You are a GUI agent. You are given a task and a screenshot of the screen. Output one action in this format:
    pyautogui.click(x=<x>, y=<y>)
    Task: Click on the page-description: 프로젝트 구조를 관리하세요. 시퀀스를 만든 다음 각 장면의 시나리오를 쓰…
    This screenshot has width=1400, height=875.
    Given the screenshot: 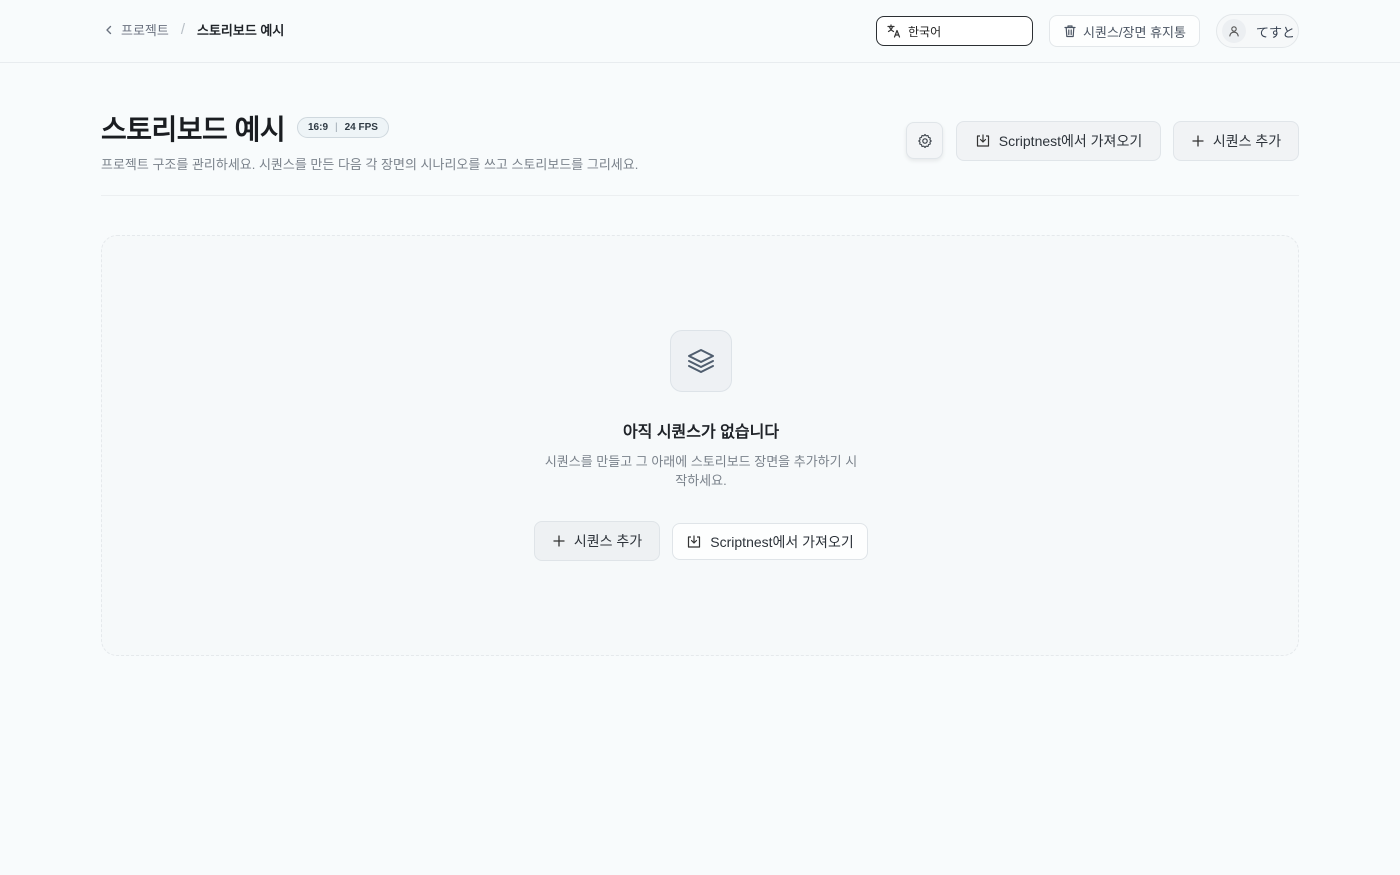 What is the action you would take?
    pyautogui.click(x=370, y=164)
    